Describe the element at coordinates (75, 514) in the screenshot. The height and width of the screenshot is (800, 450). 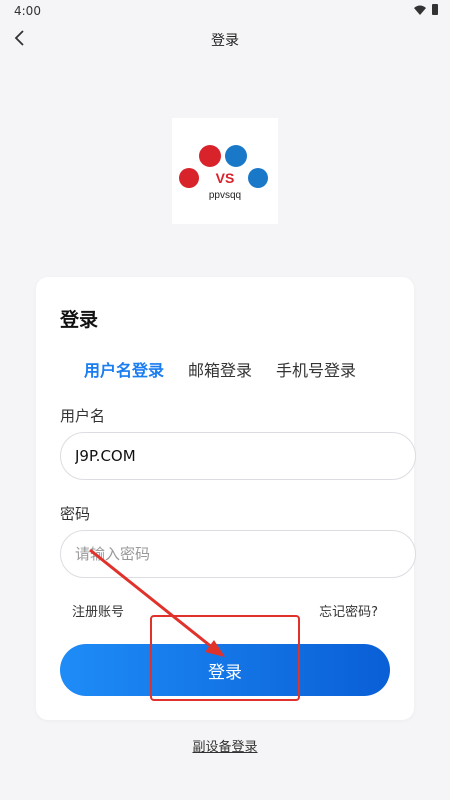
I see `password-label: 密码` at that location.